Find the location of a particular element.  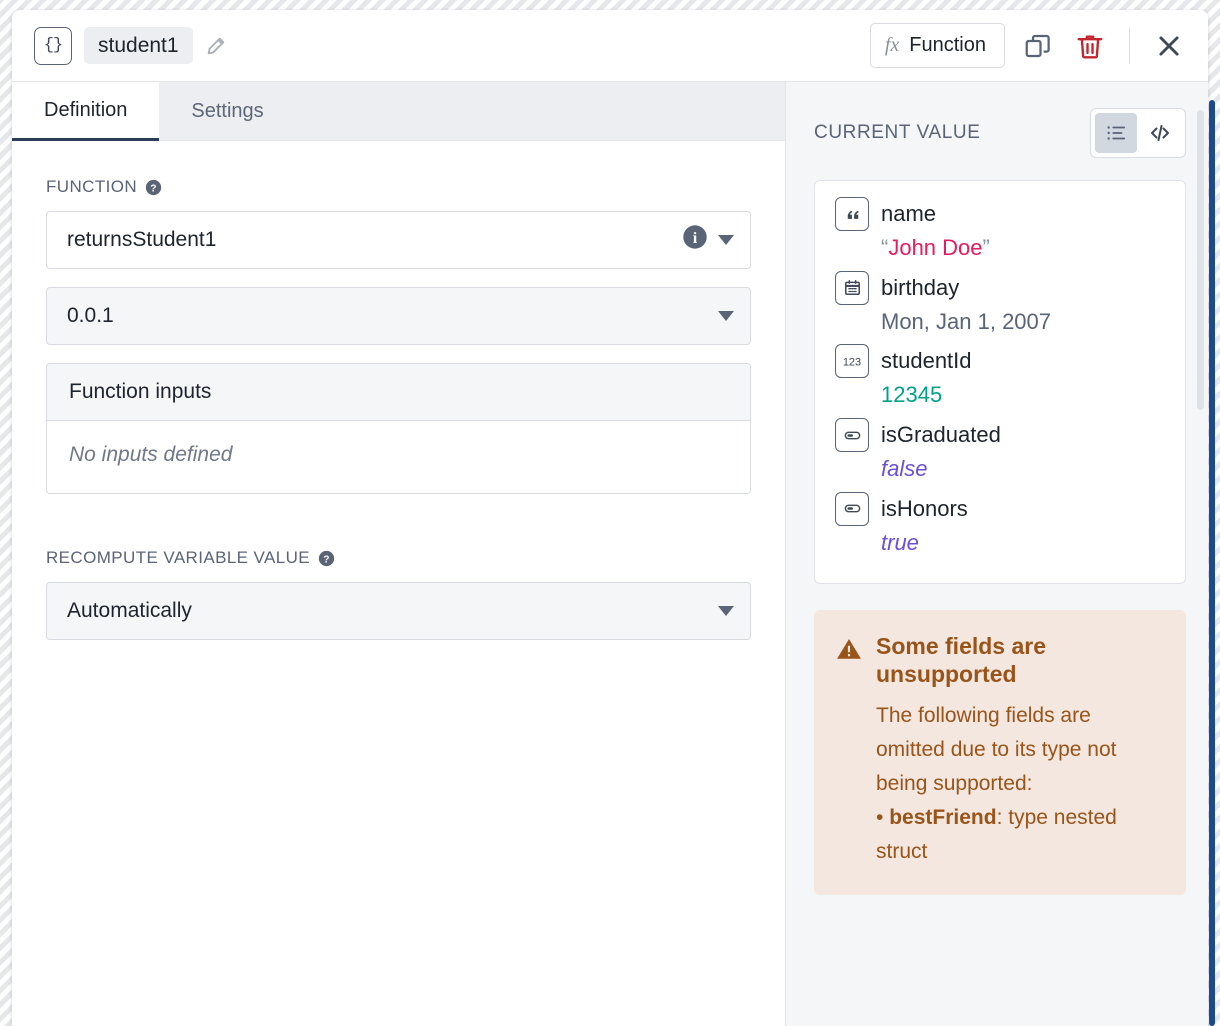

value-content: true is located at coordinates (900, 542).